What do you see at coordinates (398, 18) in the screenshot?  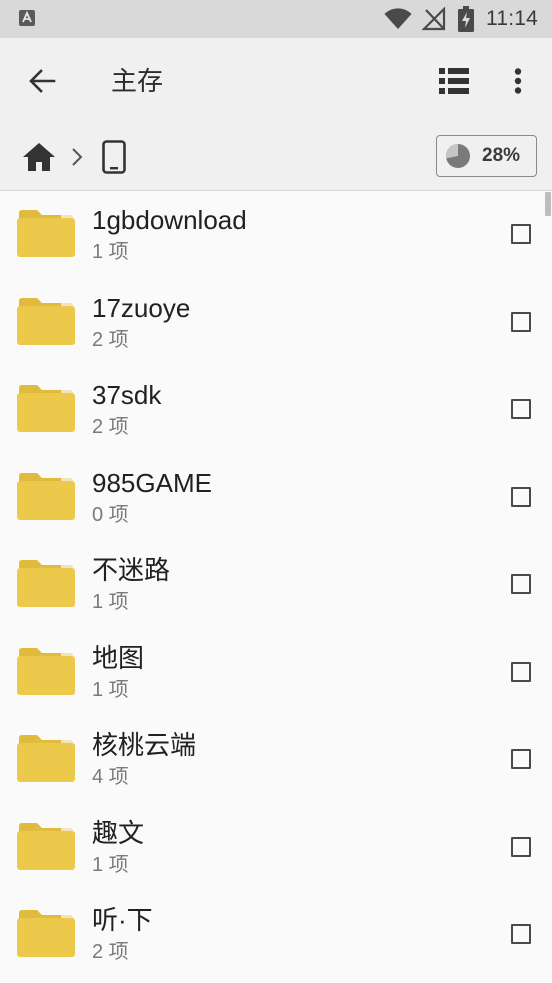 I see `wifi-icon` at bounding box center [398, 18].